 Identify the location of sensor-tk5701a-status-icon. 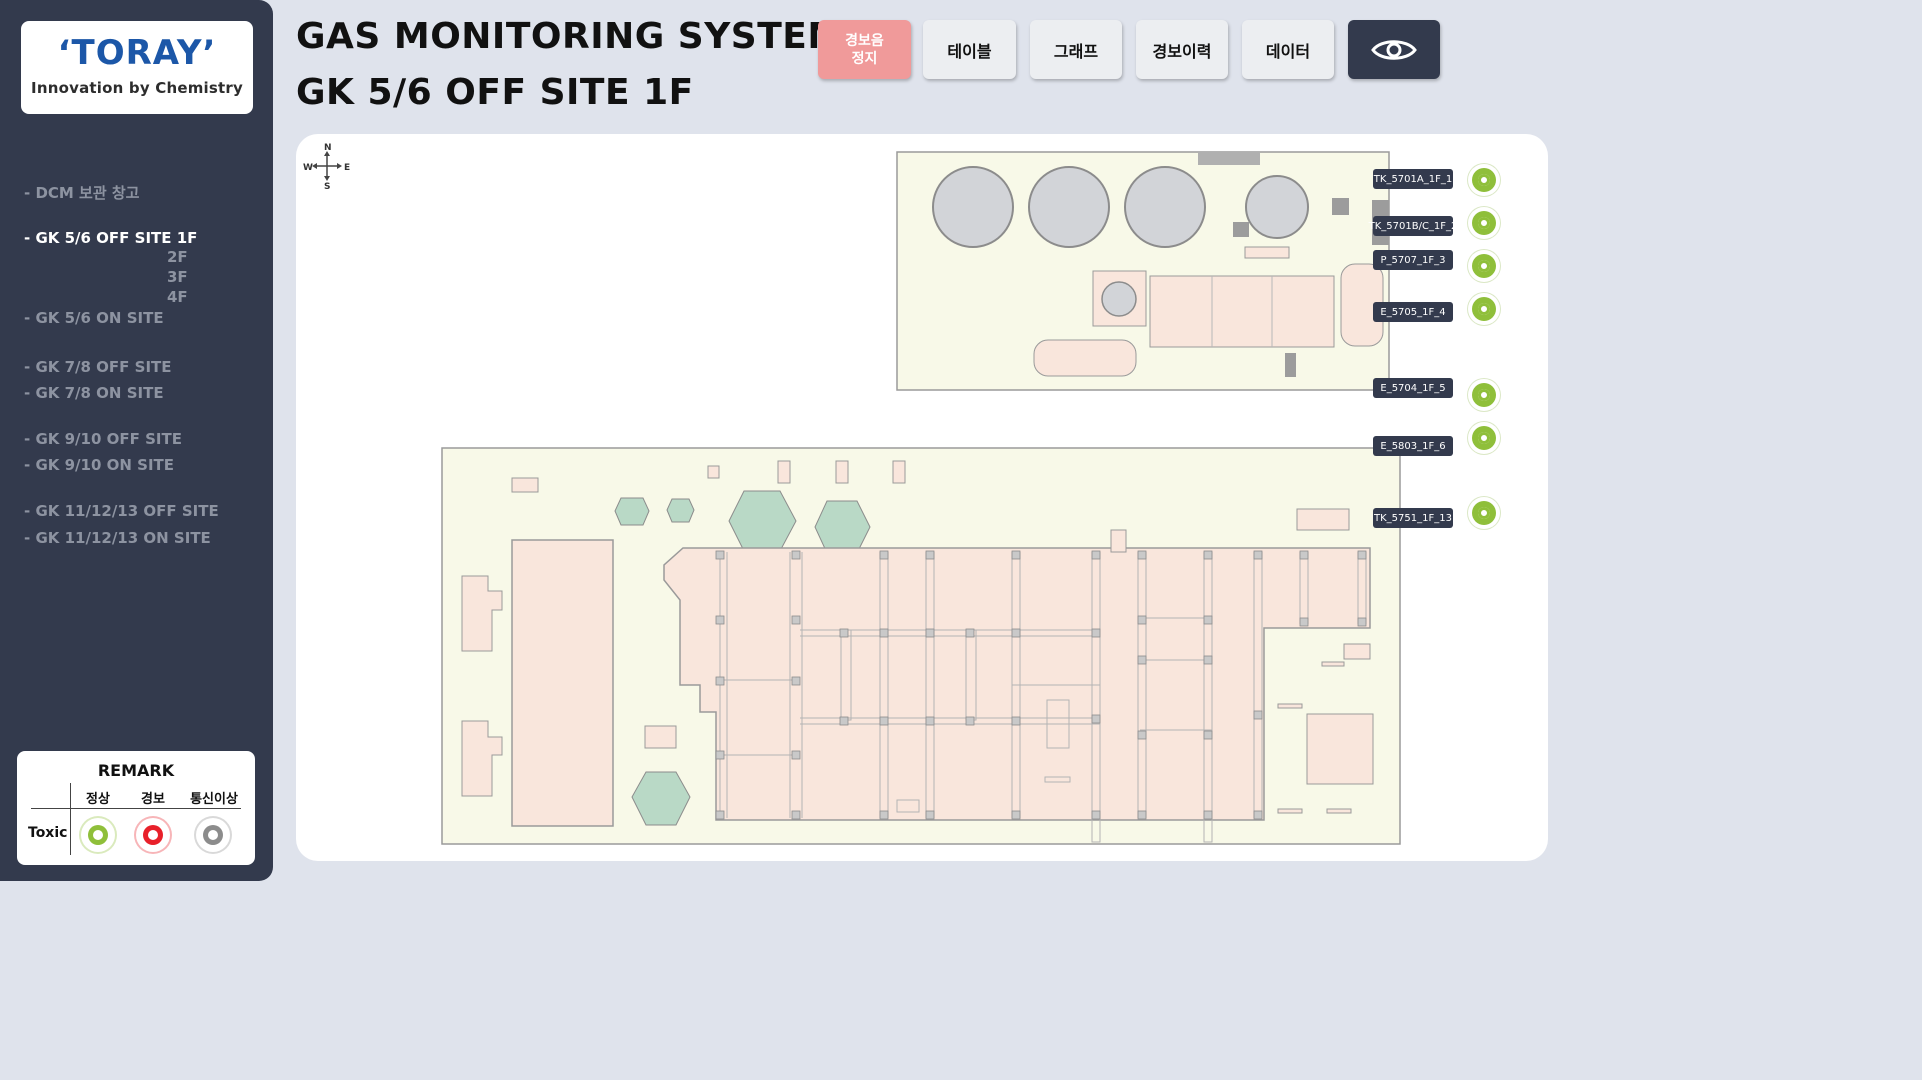
(1484, 180).